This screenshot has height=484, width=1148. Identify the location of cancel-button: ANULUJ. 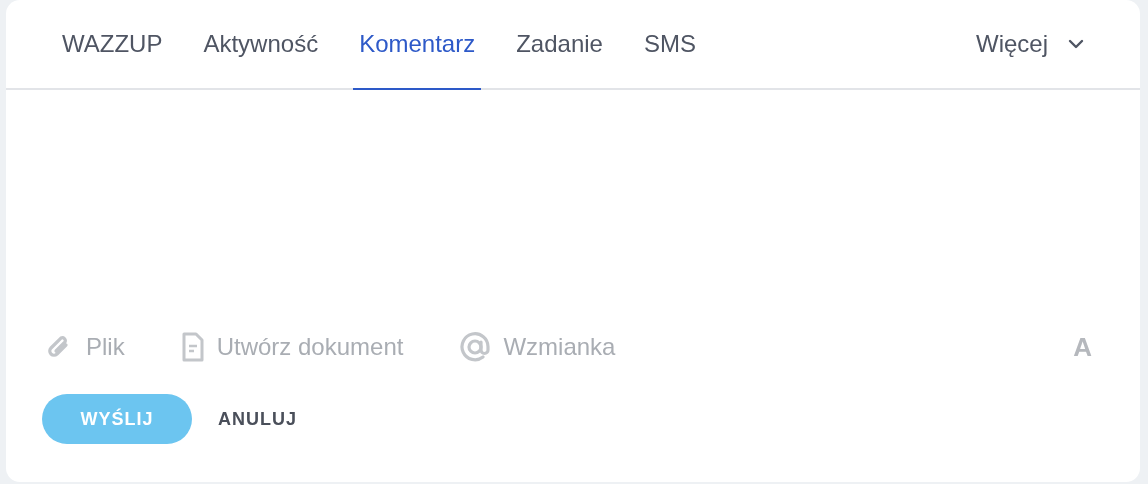
(257, 419).